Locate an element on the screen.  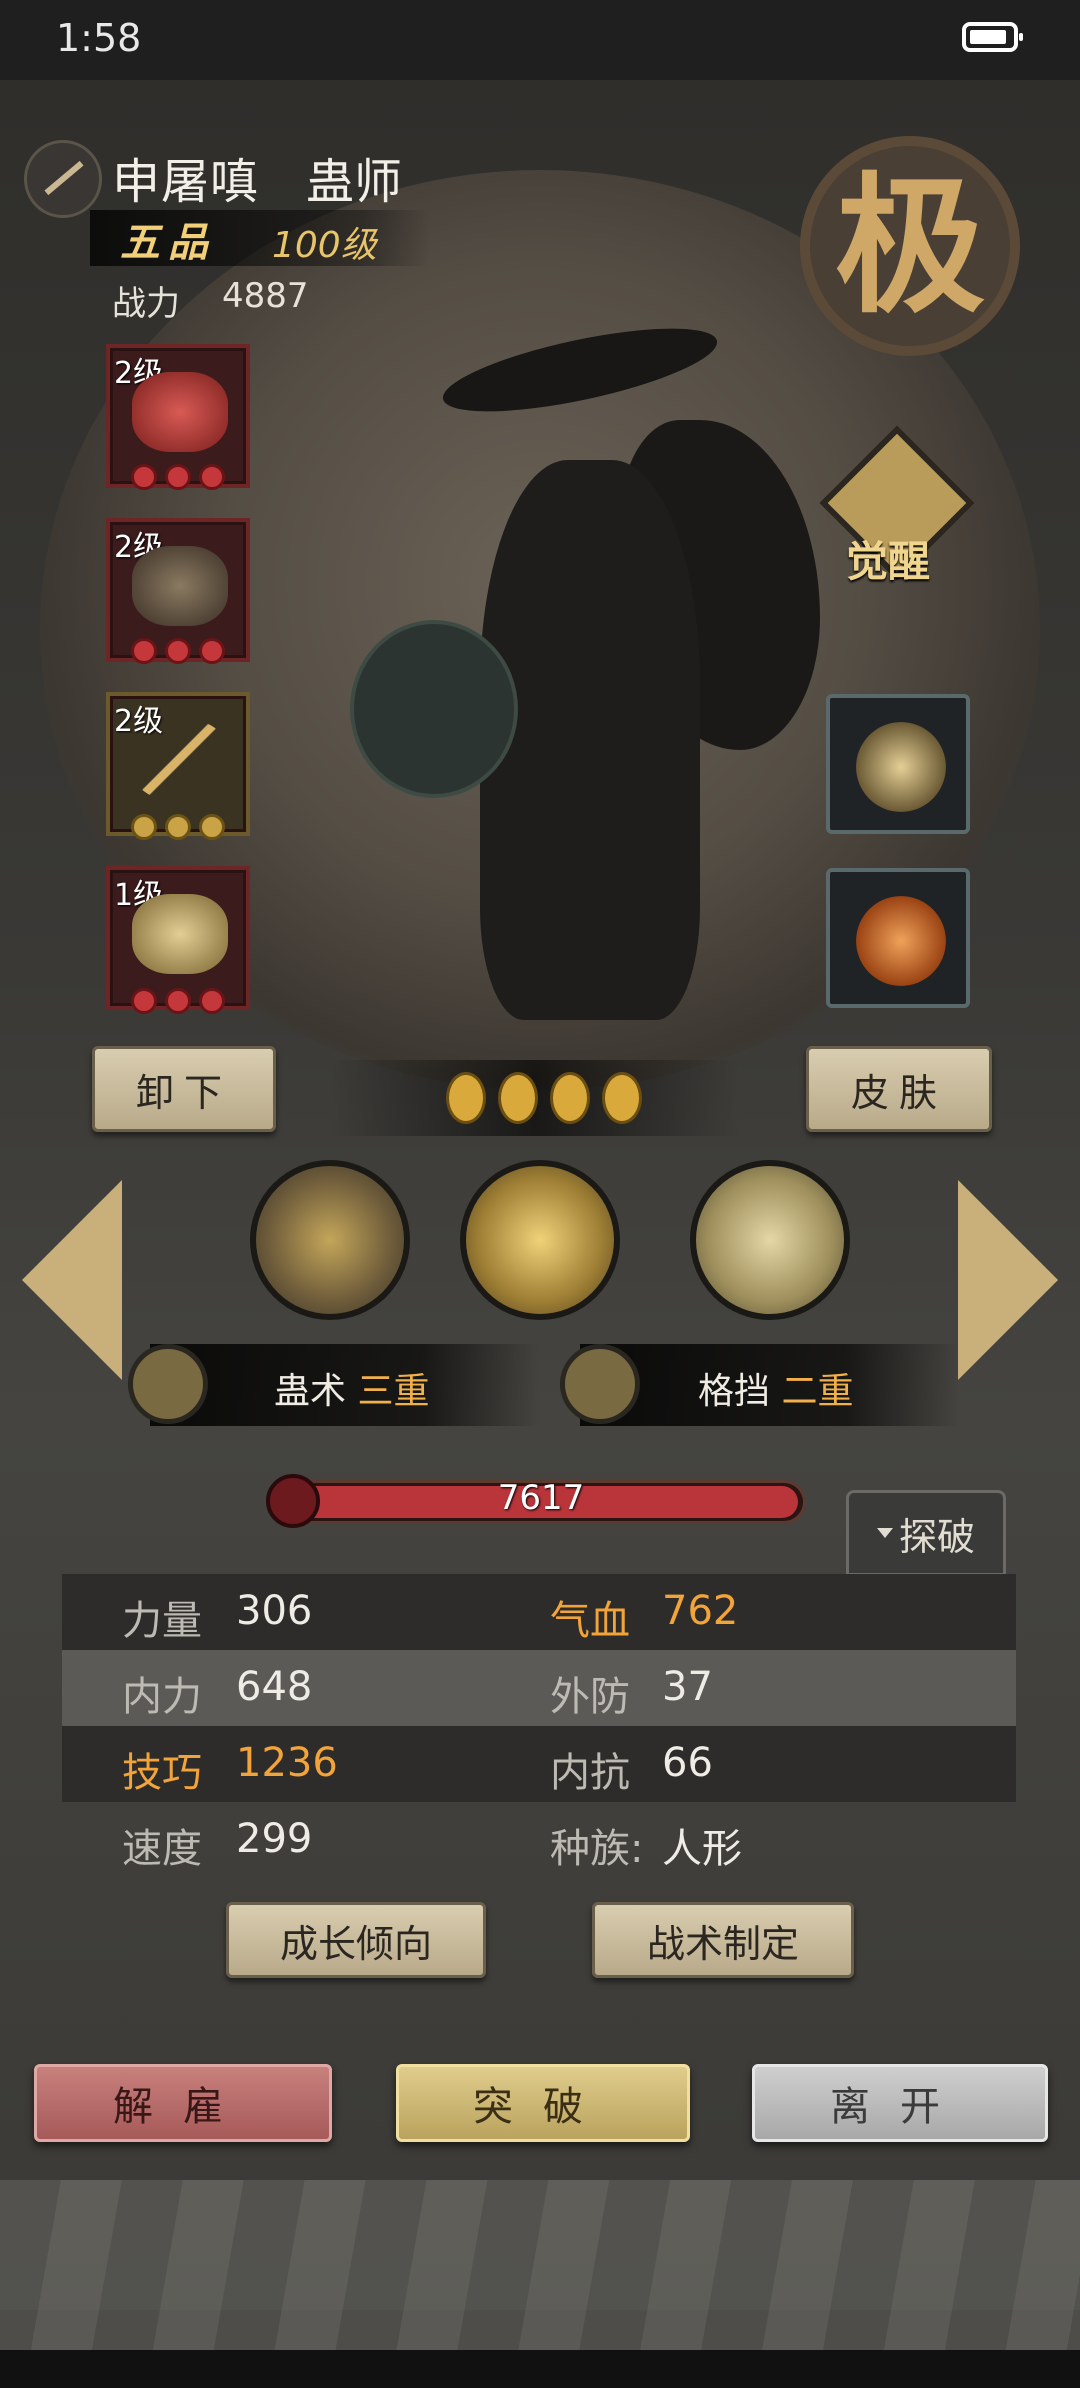
stat-label: 力量 is located at coordinates (162, 1621).